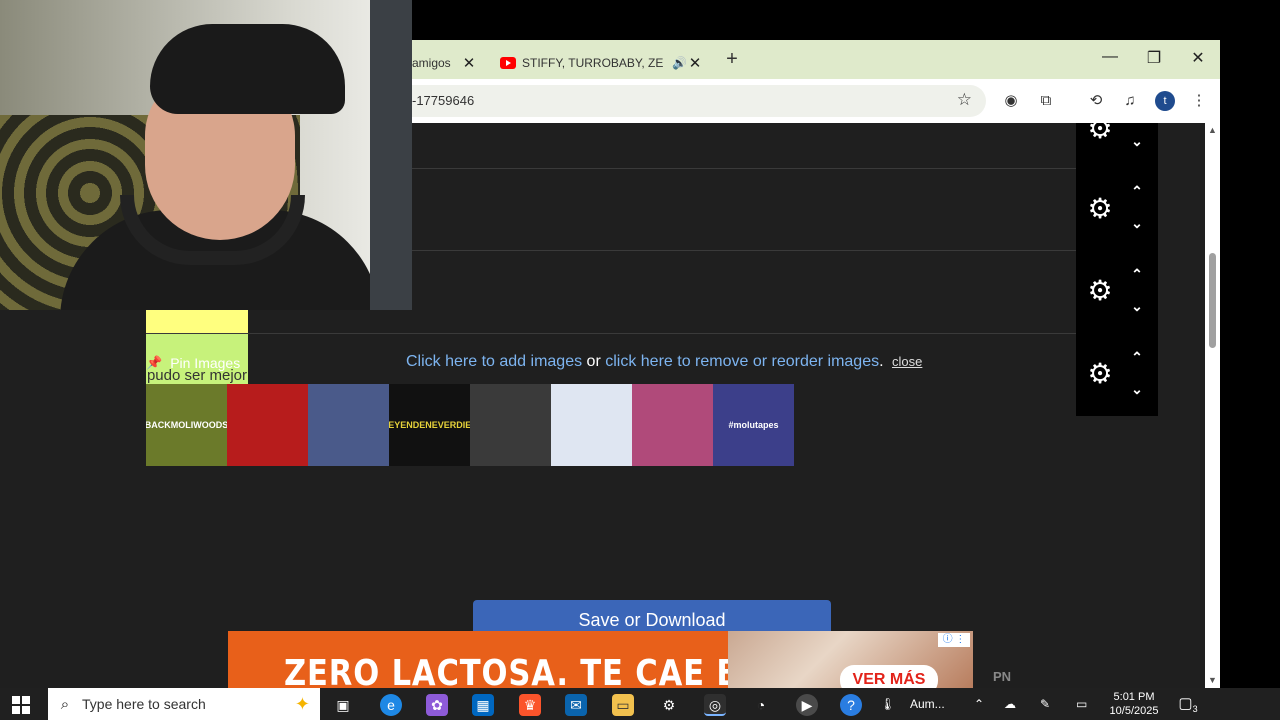 The width and height of the screenshot is (1280, 720). What do you see at coordinates (1212, 680) in the screenshot?
I see `scroll-down-arrow-icon: ▼` at bounding box center [1212, 680].